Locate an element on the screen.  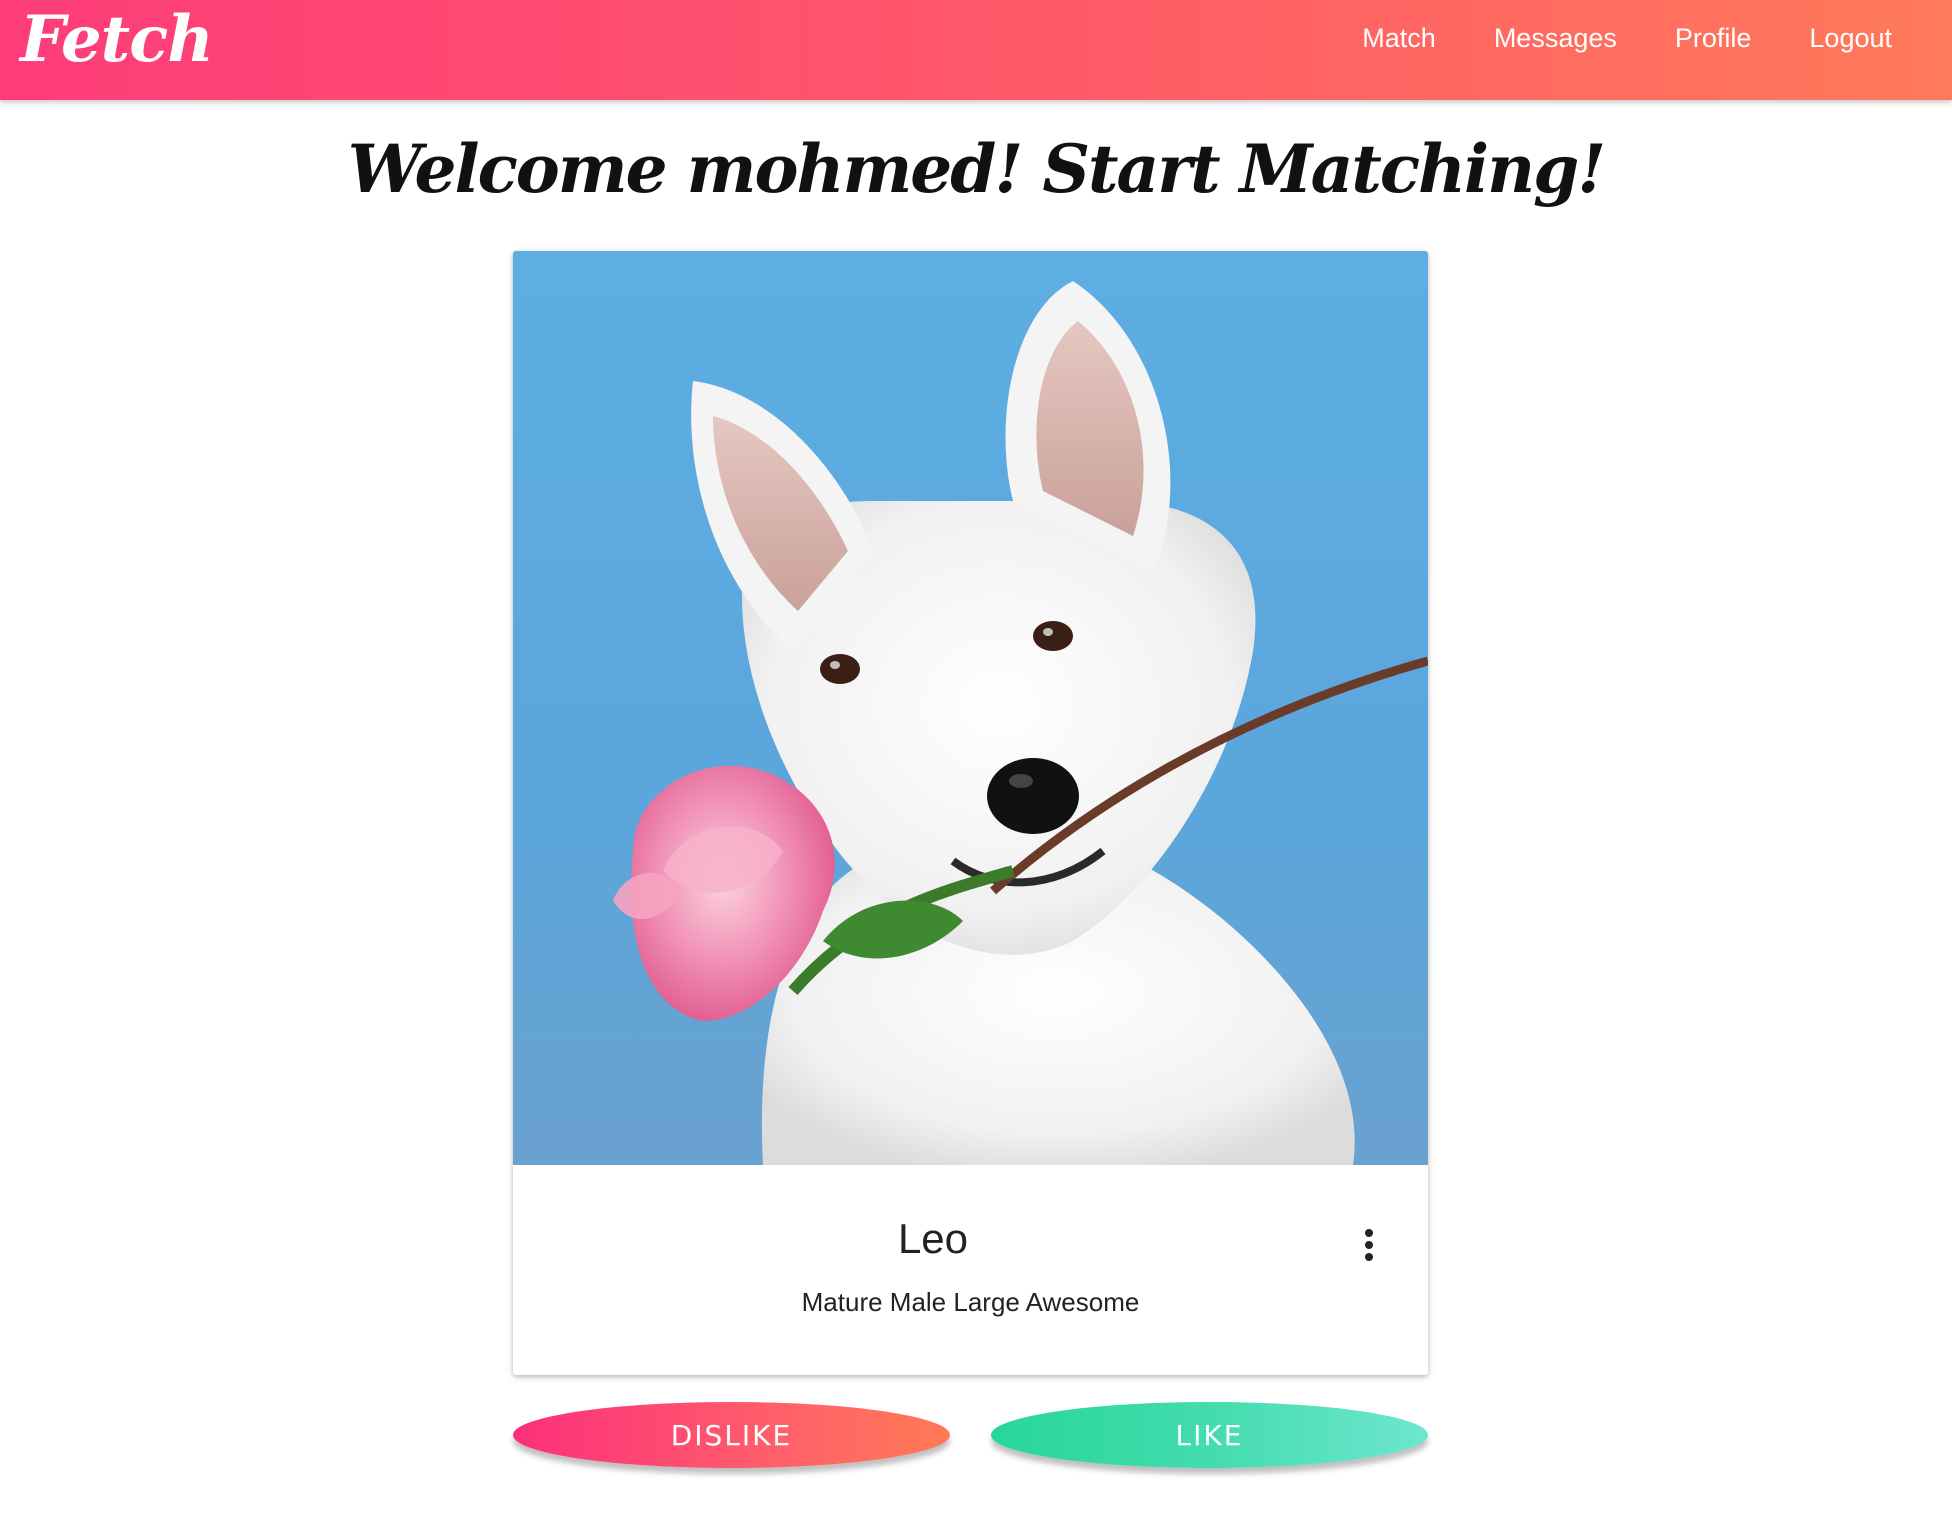
nav-link-messages: Messages is located at coordinates (1555, 38).